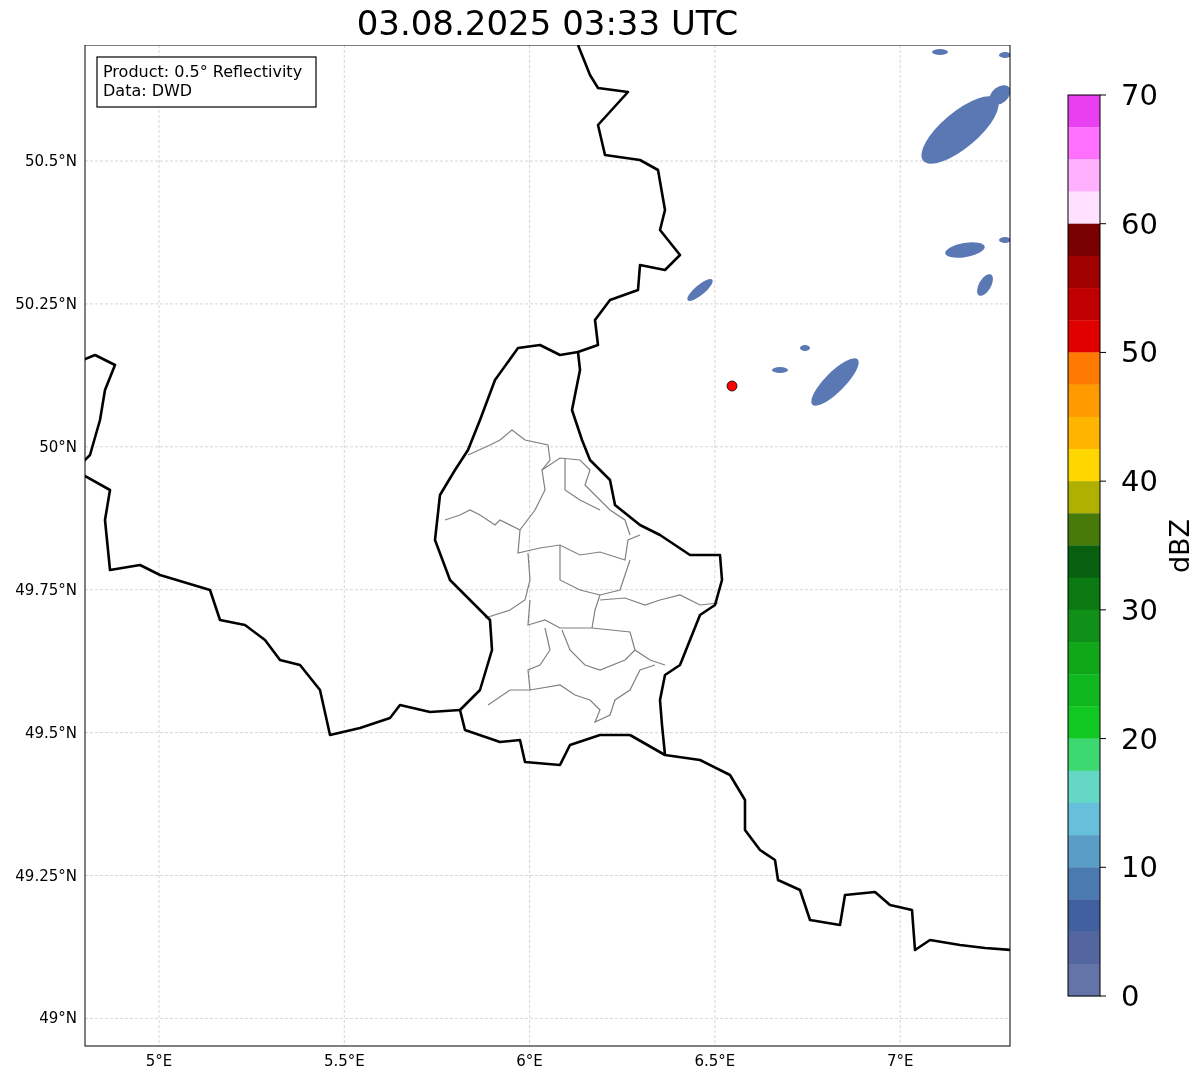  Describe the element at coordinates (1139, 352) in the screenshot. I see `colorbar-tick-label: 50` at that location.